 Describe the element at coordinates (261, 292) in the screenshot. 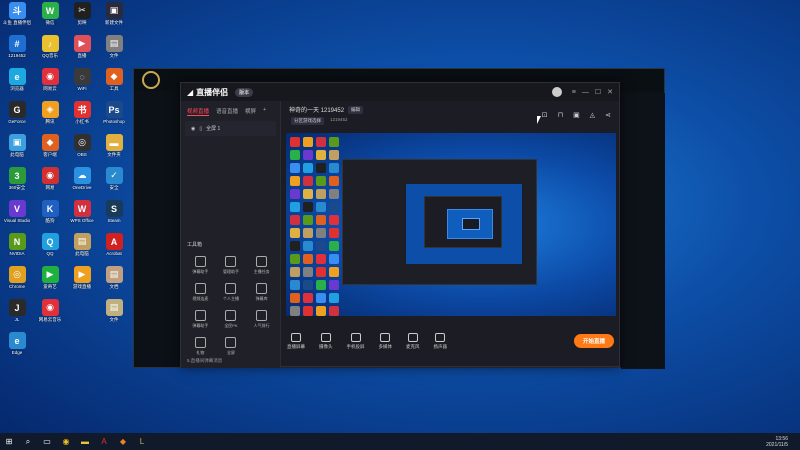

I see `tool-item: 弹幕库` at that location.